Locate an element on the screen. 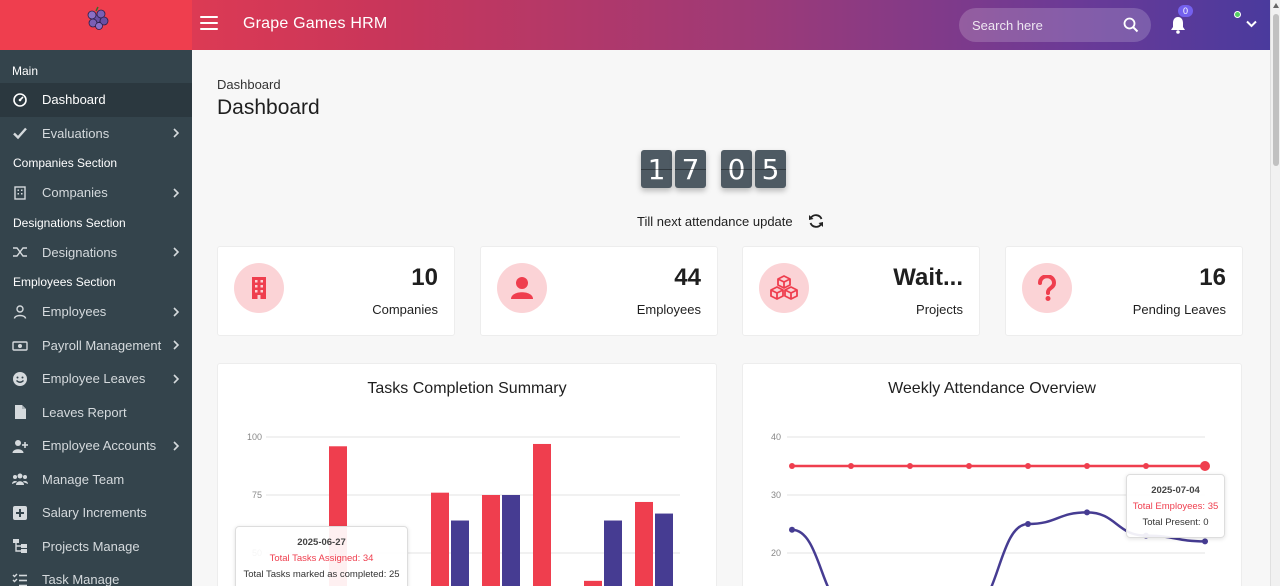  sidebar-item-label: Designations is located at coordinates (80, 252).